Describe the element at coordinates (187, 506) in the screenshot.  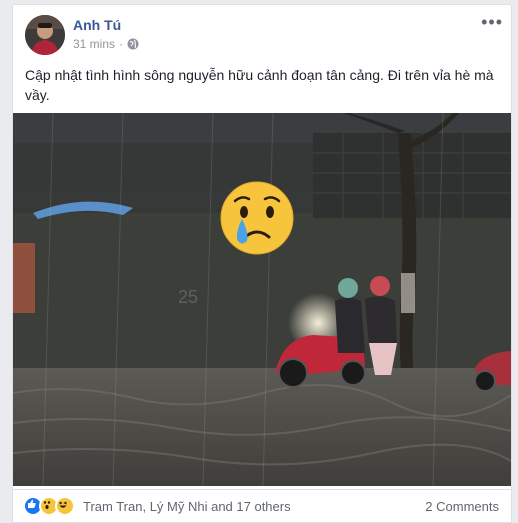
I see `reaction-names: Tram Tran, Lý Mỹ Nhi and 17 others` at that location.